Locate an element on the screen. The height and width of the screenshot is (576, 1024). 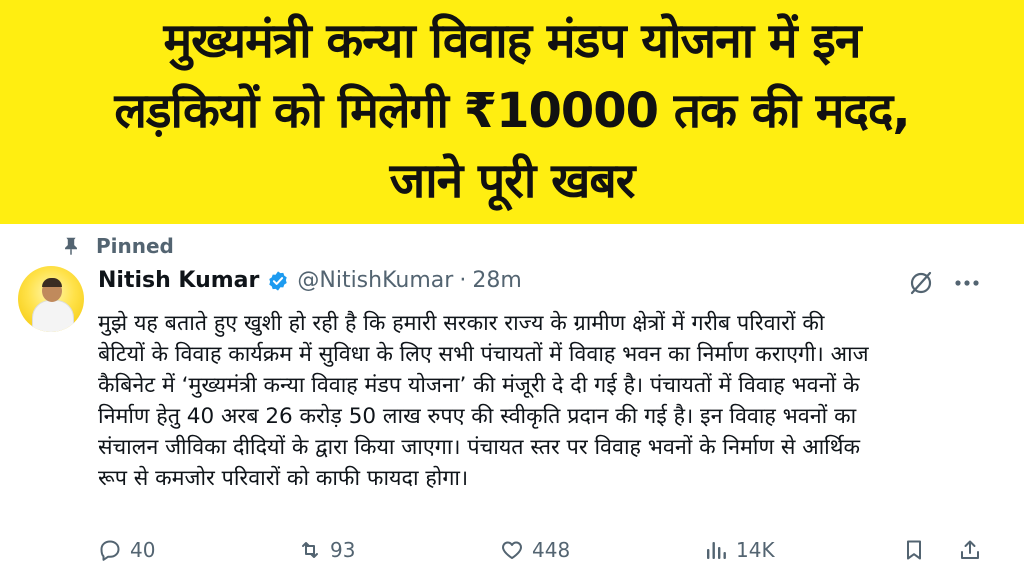
share-icon is located at coordinates (970, 549).